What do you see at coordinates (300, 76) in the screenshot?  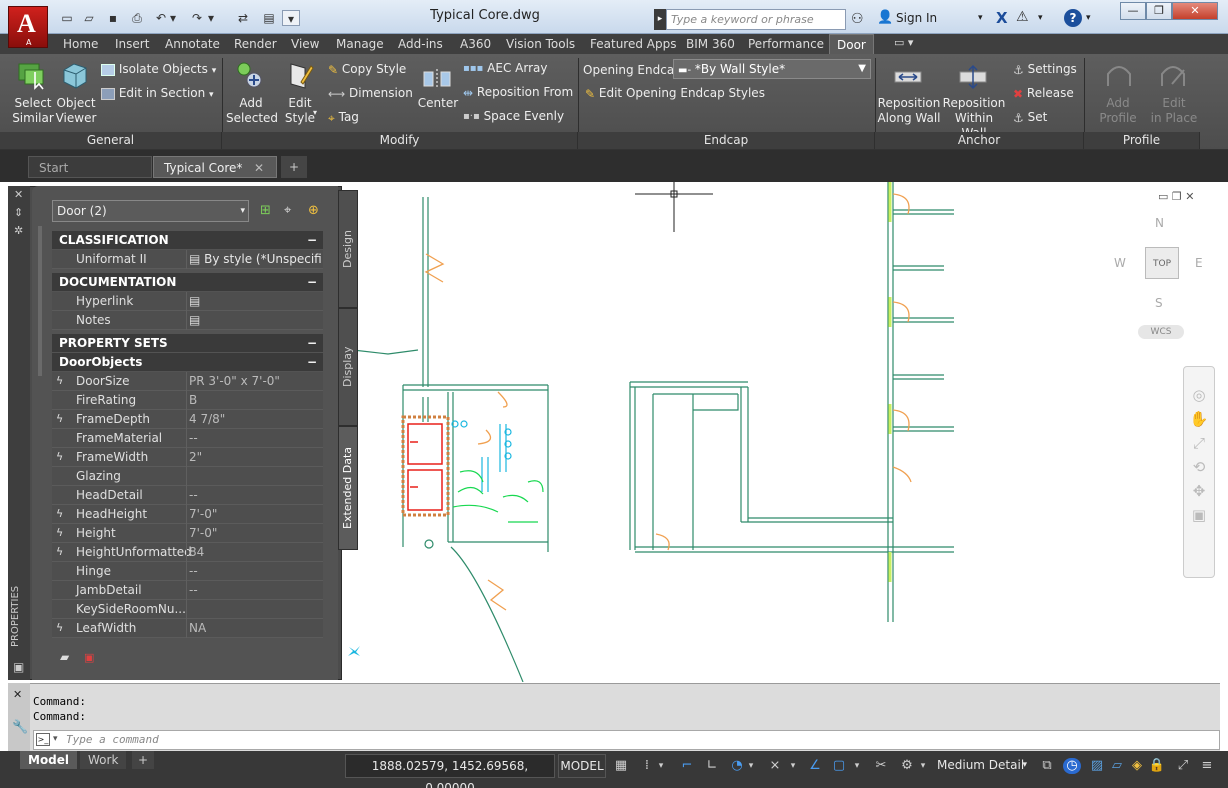 I see `edit-style-button` at bounding box center [300, 76].